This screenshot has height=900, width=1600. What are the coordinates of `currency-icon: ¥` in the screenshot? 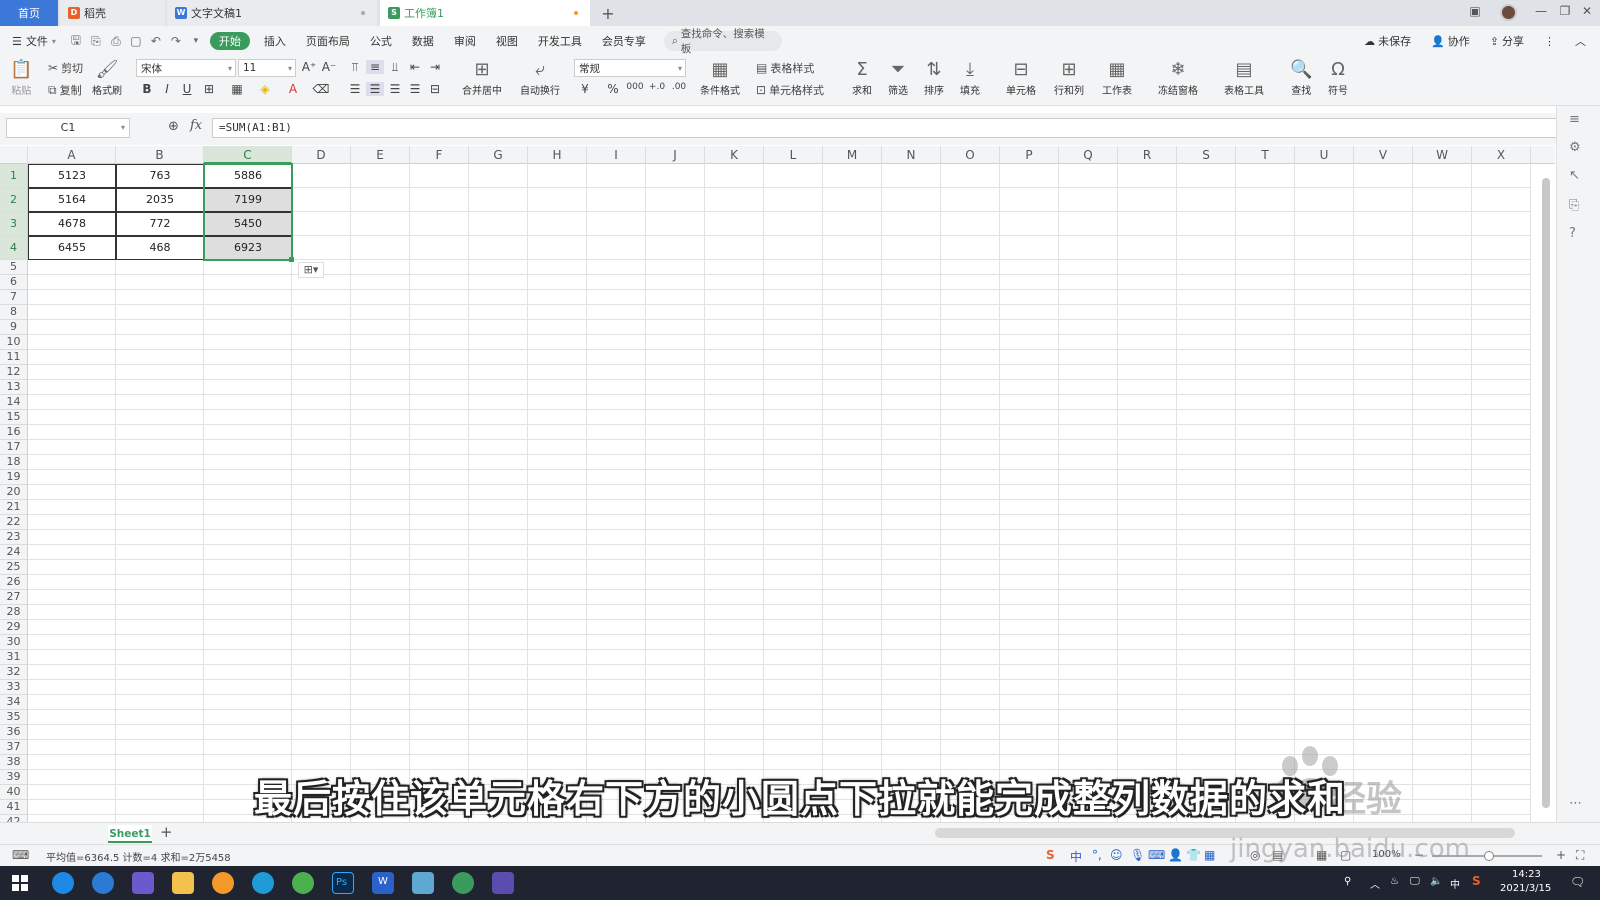 It's located at (585, 89).